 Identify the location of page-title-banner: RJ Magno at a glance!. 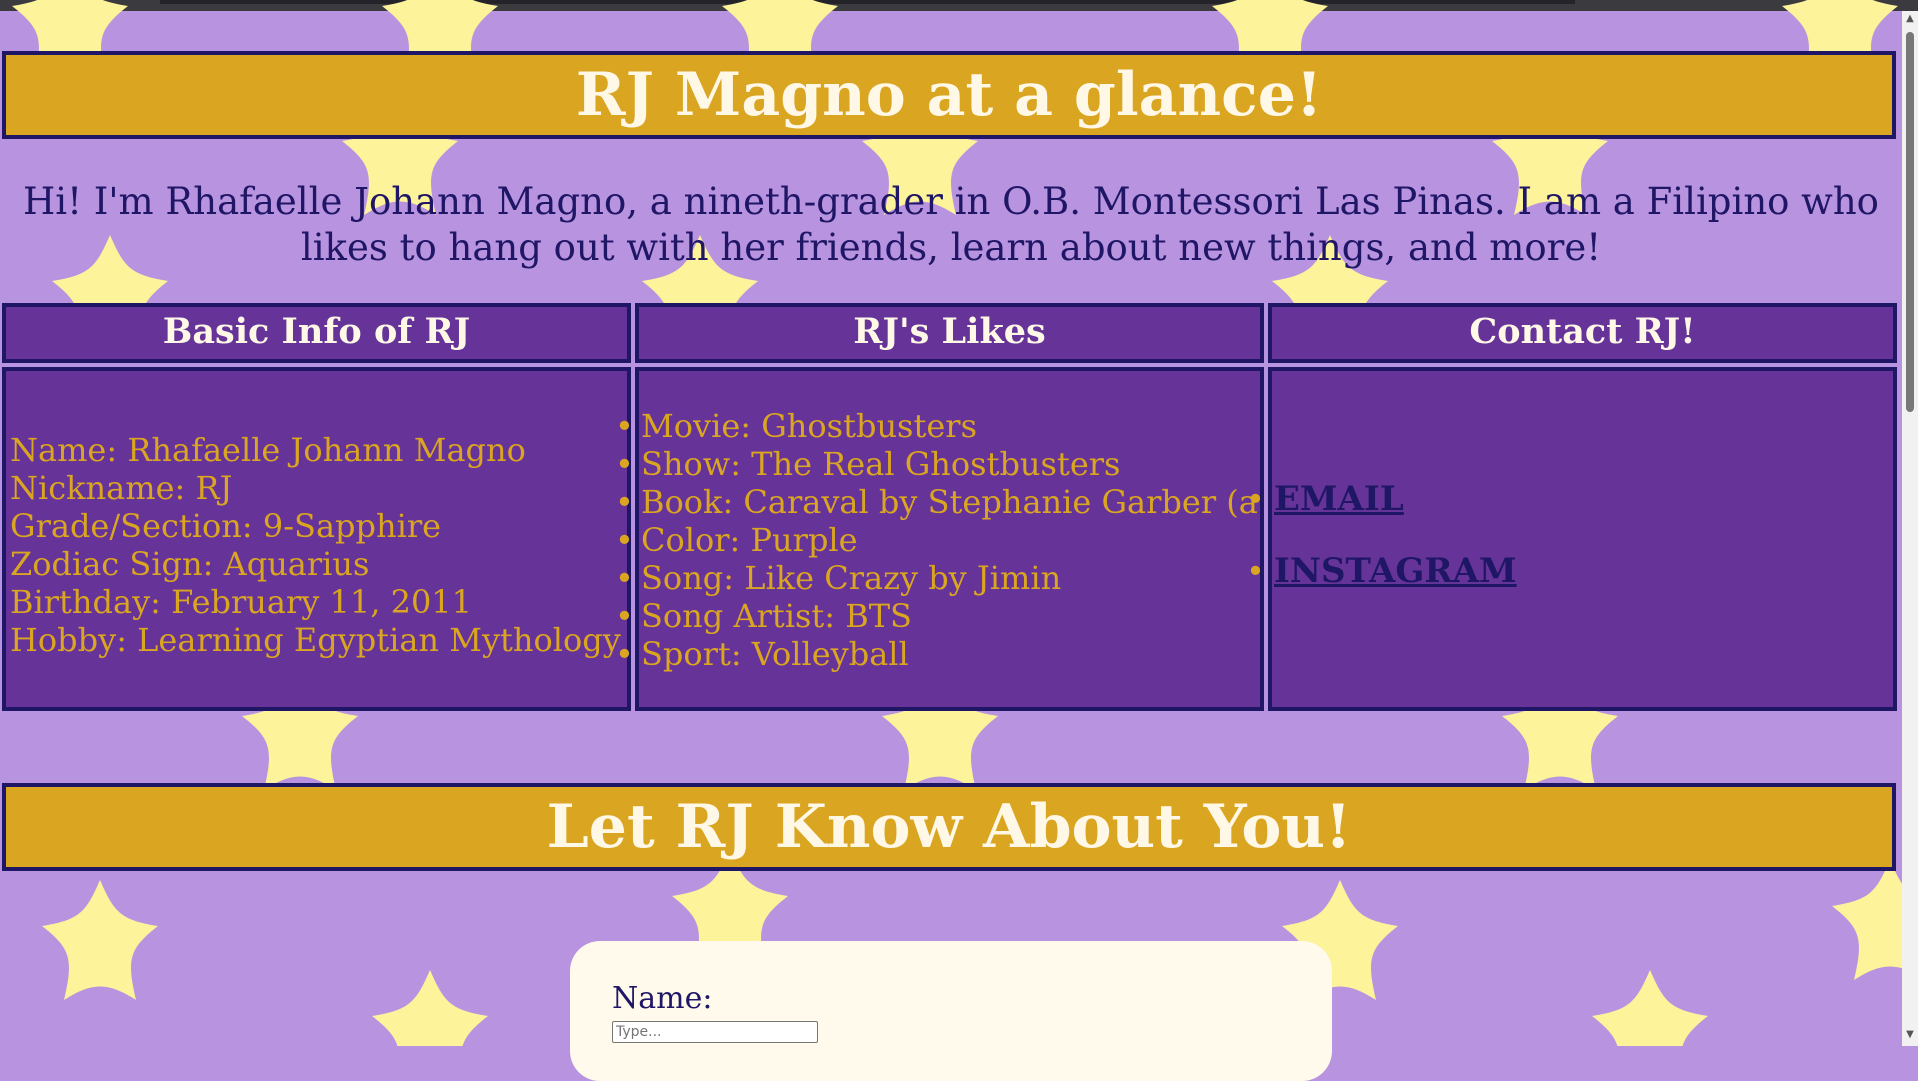
(949, 95).